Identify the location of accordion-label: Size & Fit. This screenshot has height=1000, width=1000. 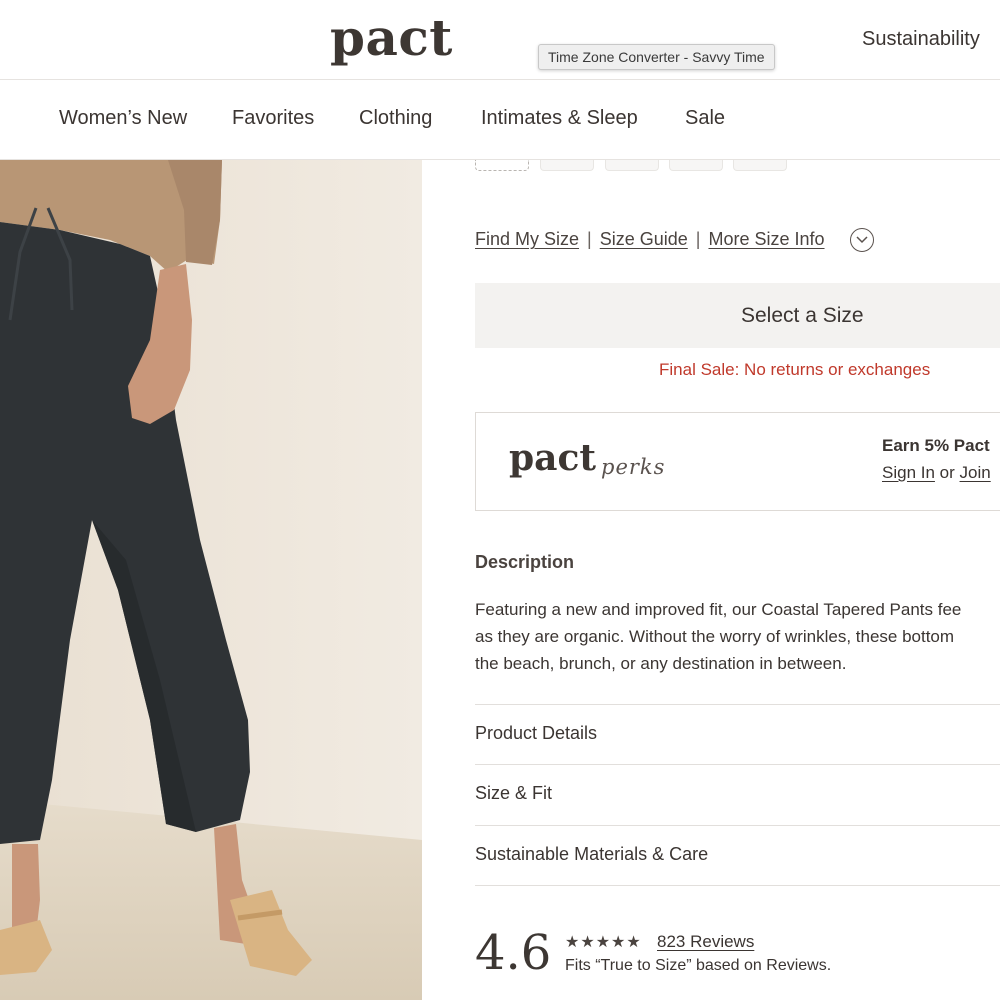
(514, 793).